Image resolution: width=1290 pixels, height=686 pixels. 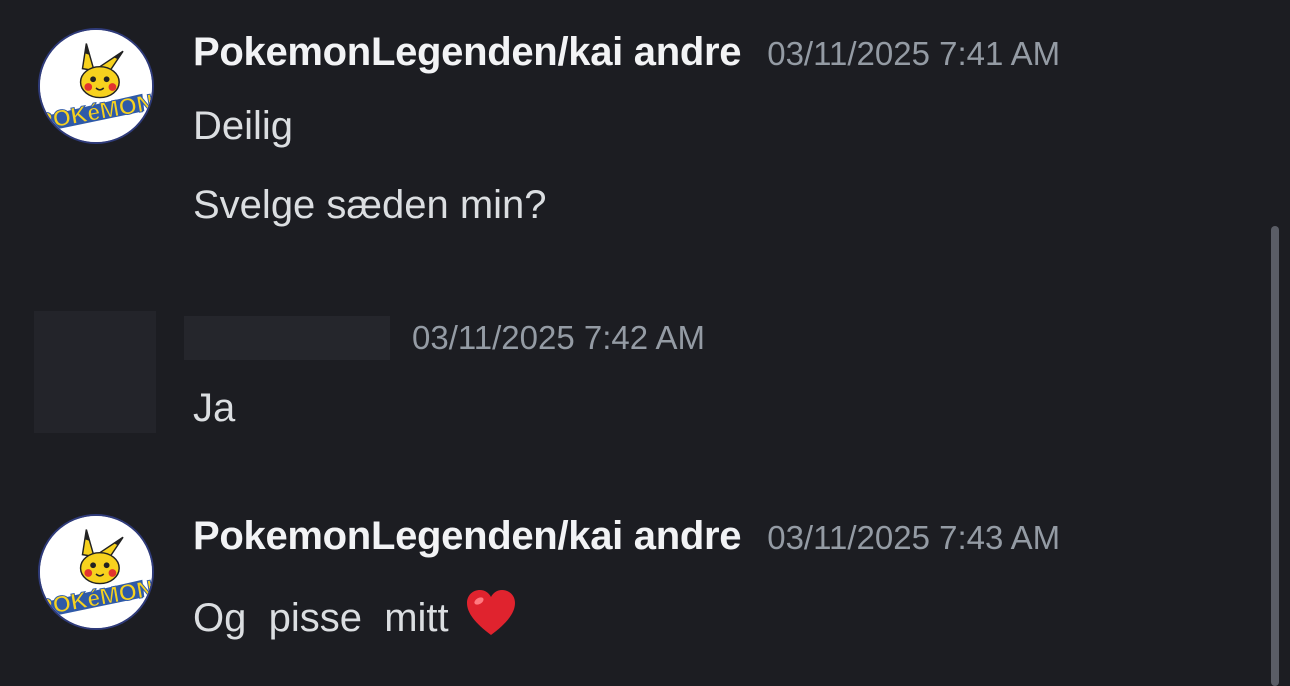 What do you see at coordinates (321, 617) in the screenshot?
I see `message-text: Og pisse mitt` at bounding box center [321, 617].